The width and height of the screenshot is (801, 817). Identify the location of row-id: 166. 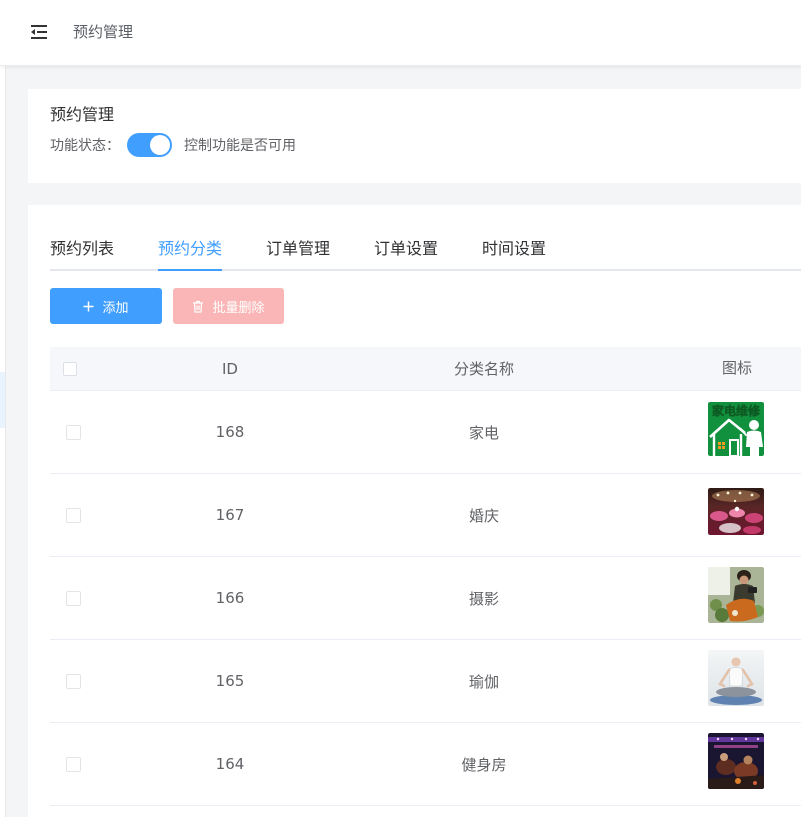
(230, 598).